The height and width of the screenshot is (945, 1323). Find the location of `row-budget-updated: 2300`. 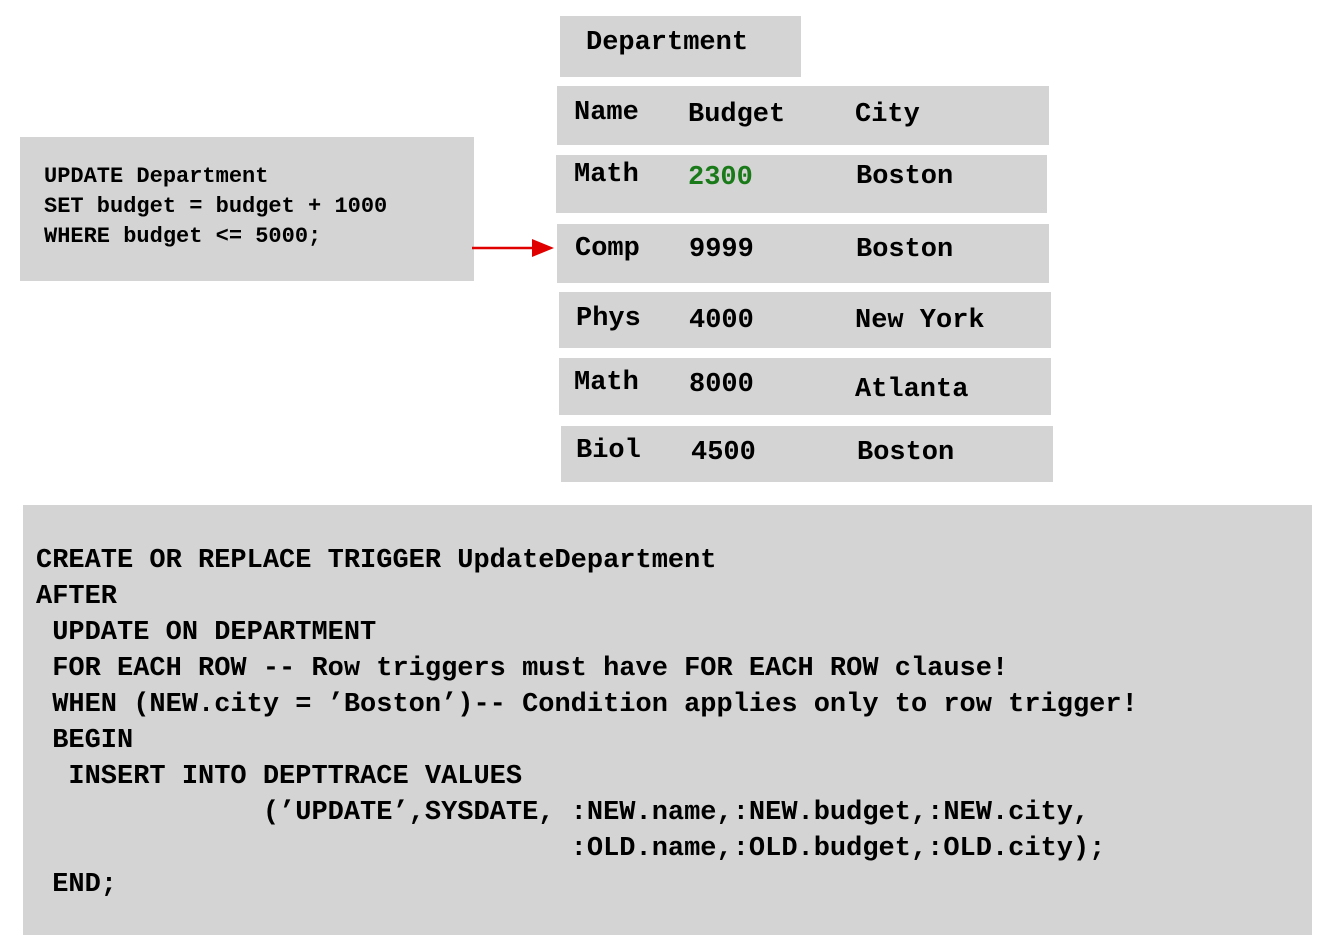

row-budget-updated: 2300 is located at coordinates (720, 178).